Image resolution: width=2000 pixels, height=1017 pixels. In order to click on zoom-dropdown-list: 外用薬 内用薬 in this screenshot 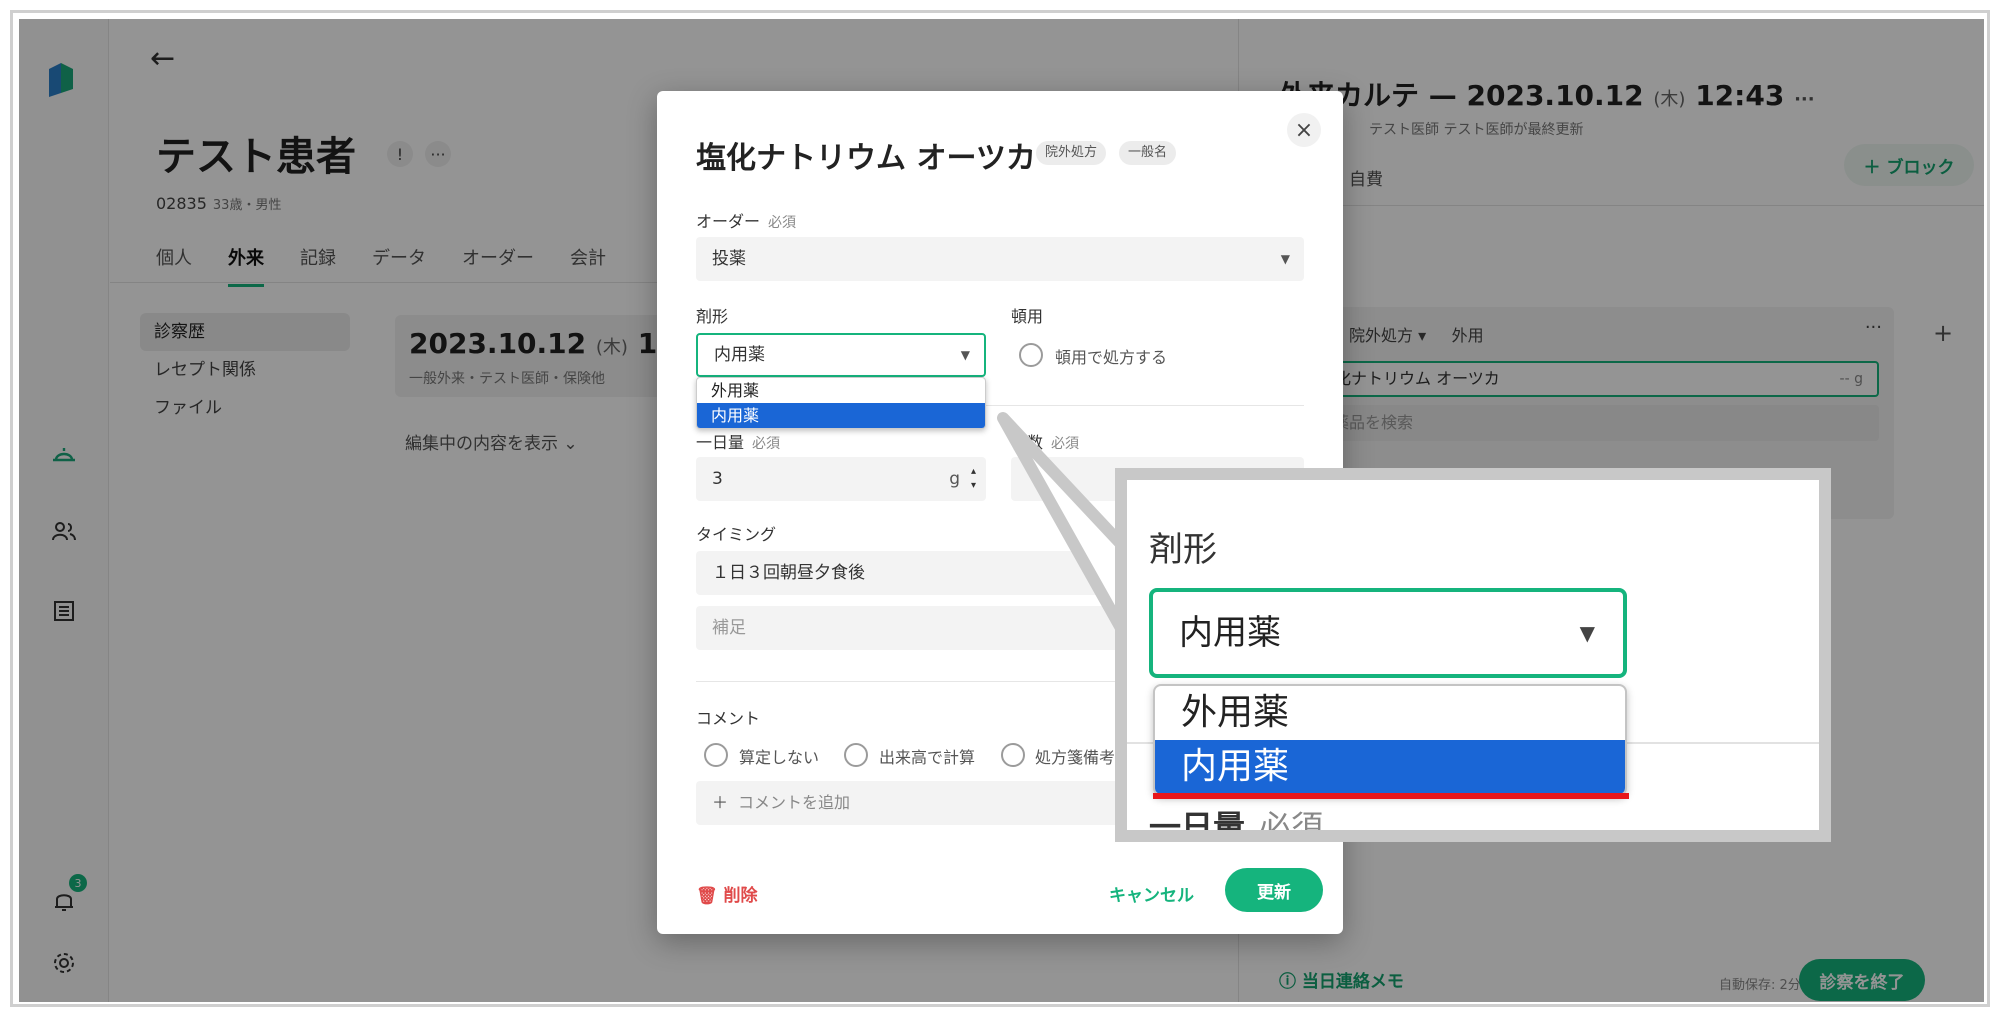, I will do `click(1390, 740)`.